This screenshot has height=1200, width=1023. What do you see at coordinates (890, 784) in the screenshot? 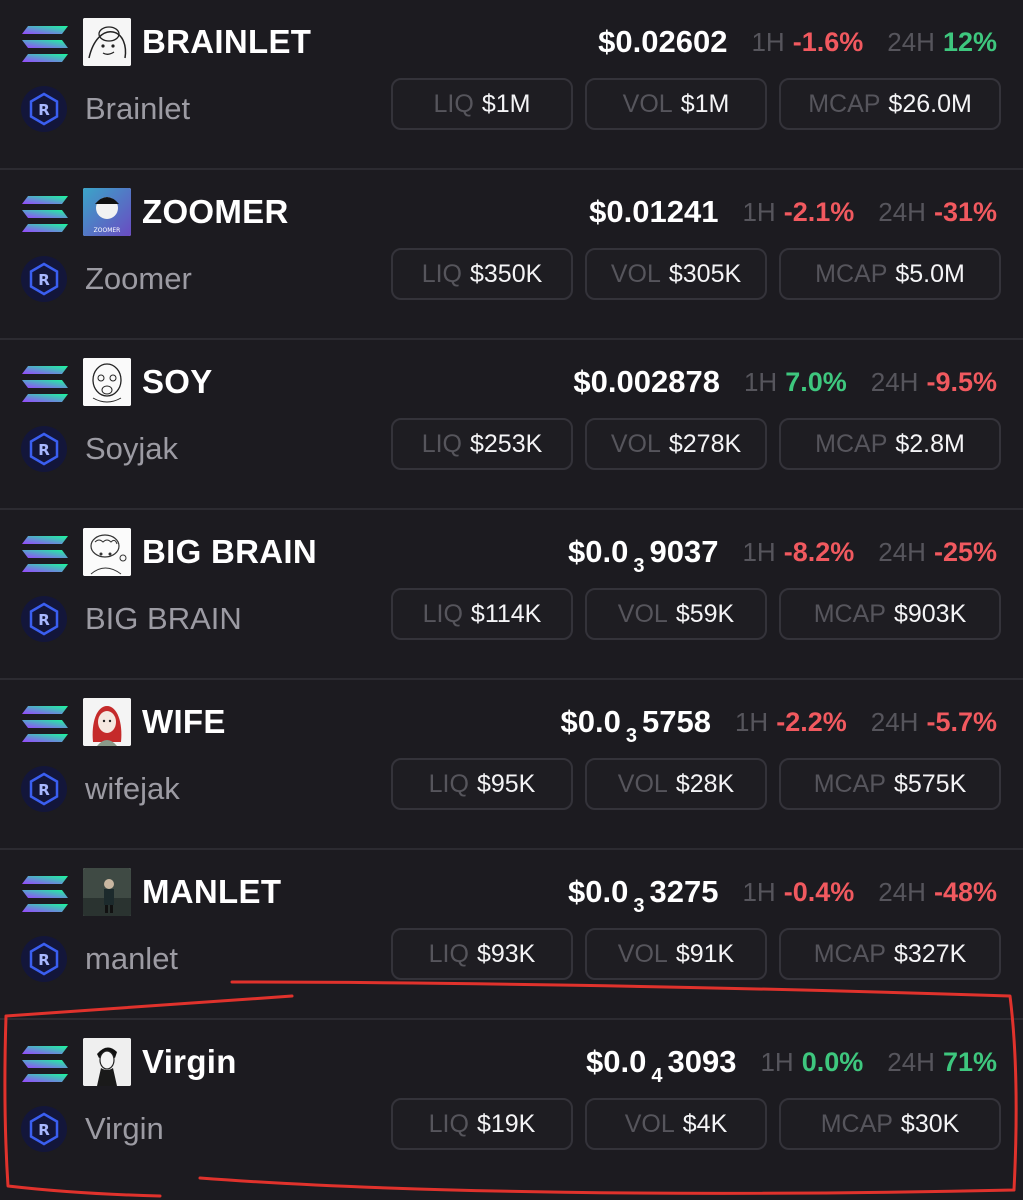
I see `market-cap-stat: MCAP $575K` at bounding box center [890, 784].